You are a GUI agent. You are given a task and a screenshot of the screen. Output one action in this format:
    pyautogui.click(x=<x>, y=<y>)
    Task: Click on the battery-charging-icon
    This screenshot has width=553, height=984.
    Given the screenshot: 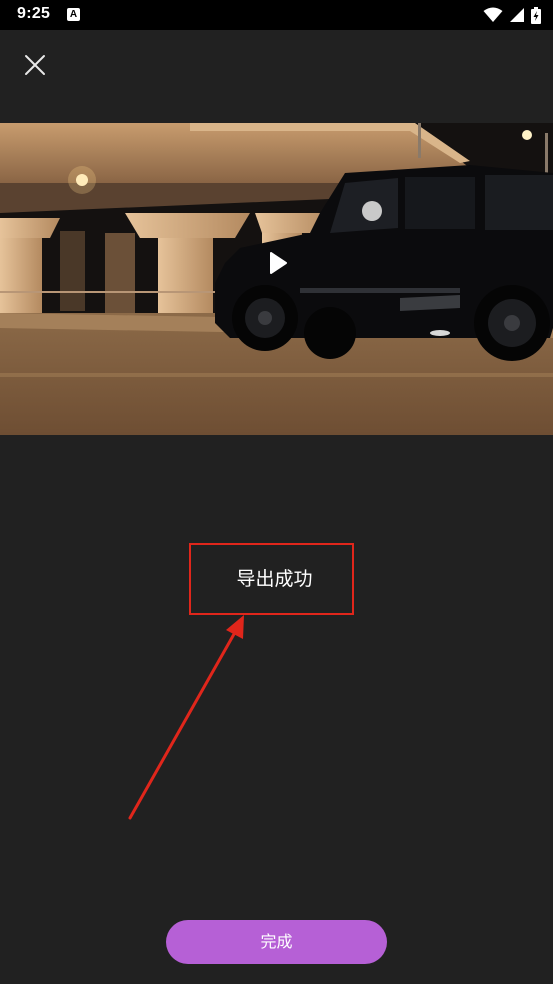 What is the action you would take?
    pyautogui.click(x=536, y=15)
    